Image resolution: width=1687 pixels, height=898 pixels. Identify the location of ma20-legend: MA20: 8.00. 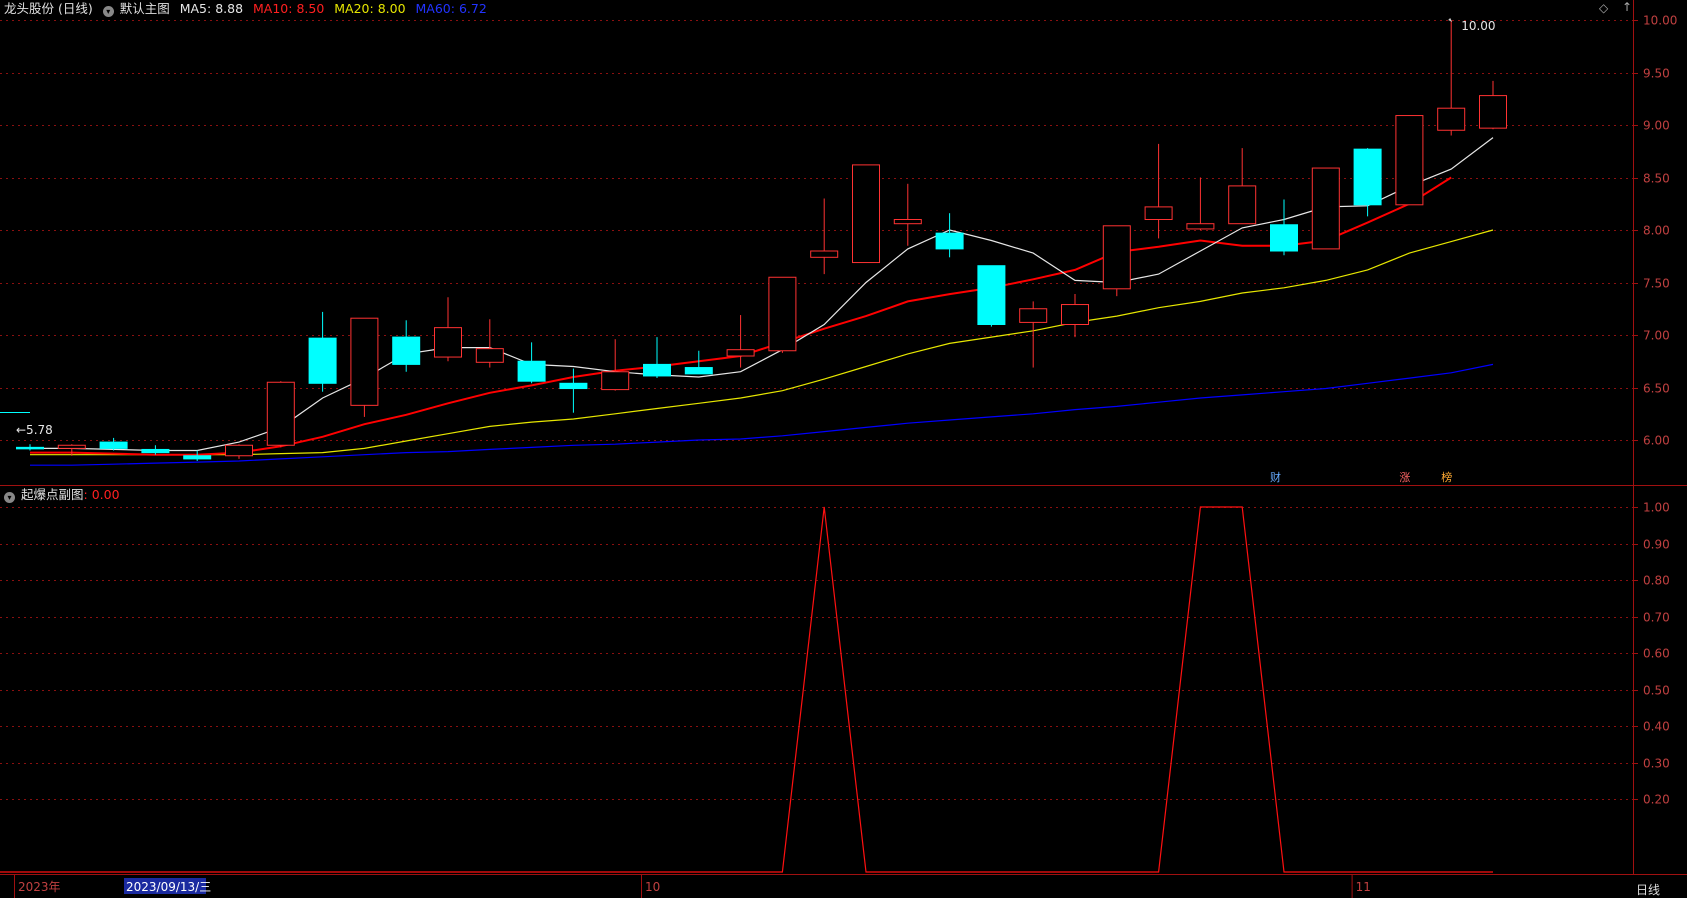
(370, 8).